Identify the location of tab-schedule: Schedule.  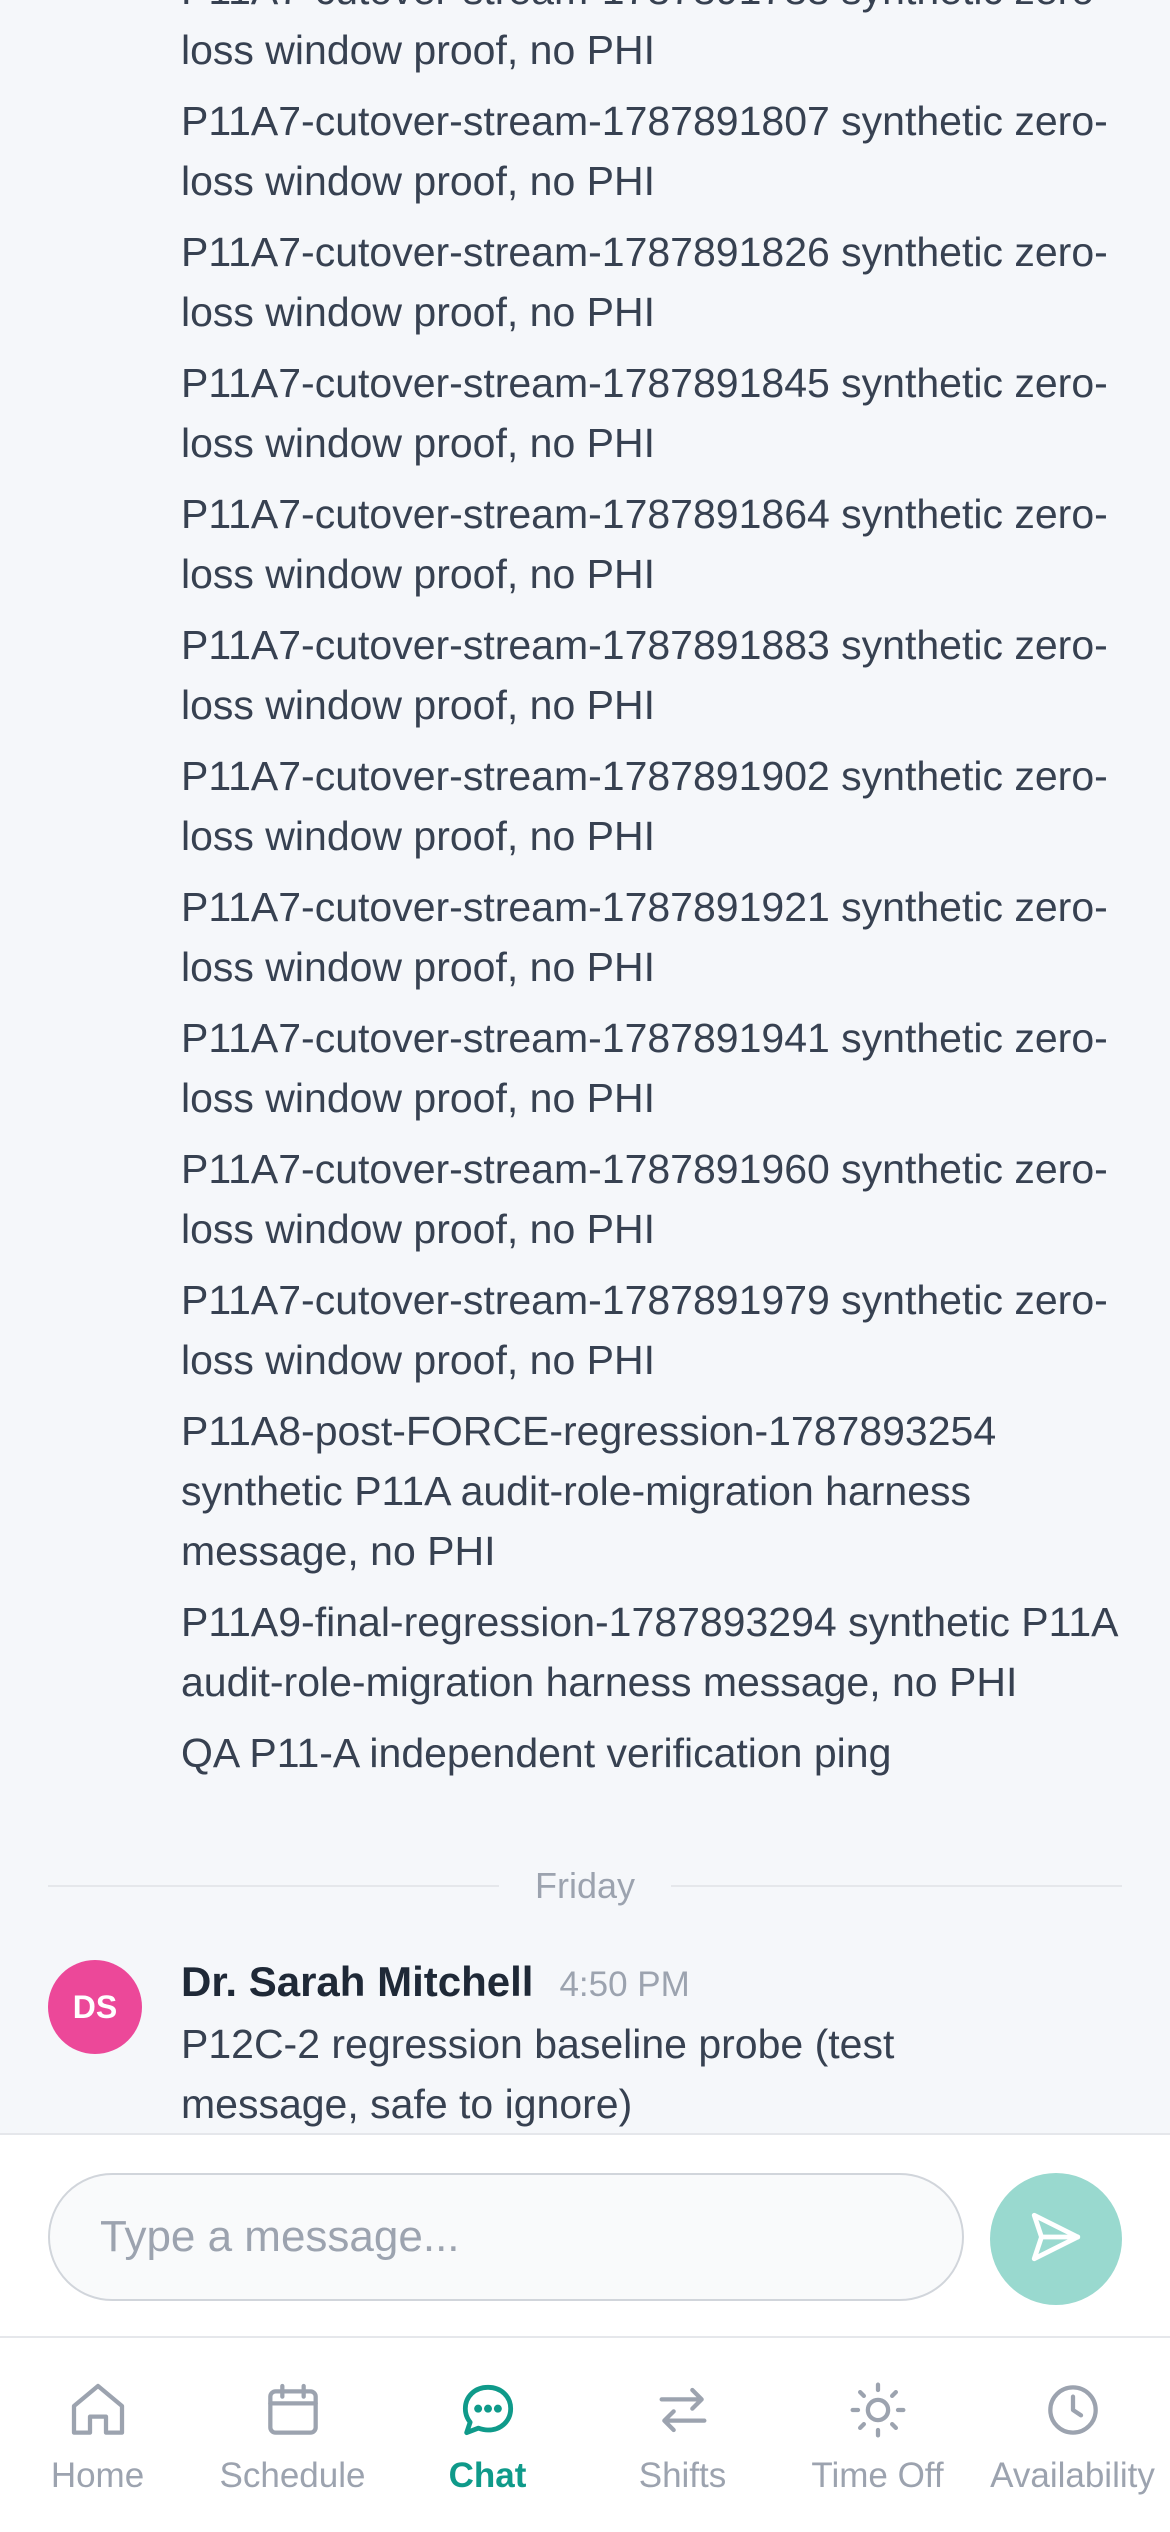
(292, 2435).